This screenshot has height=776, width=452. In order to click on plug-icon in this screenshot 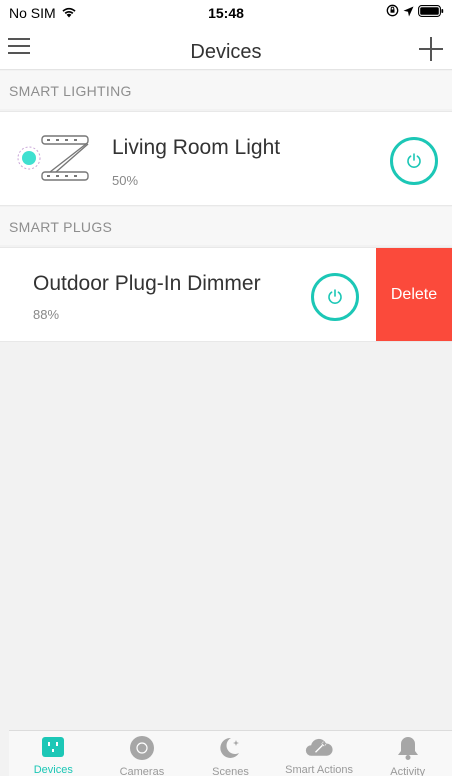, I will do `click(53, 747)`.